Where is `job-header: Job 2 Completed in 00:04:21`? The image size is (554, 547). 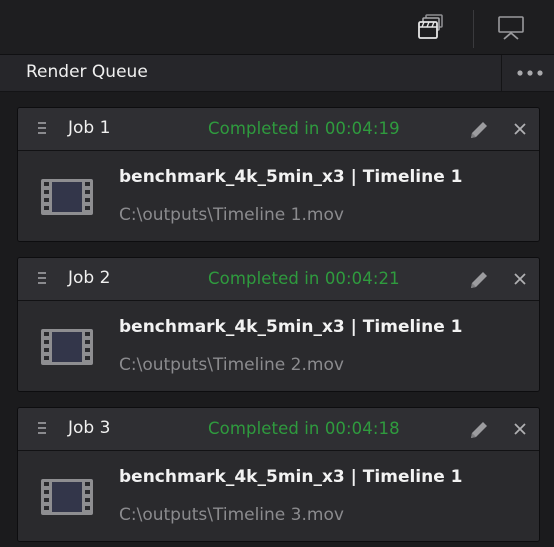
job-header: Job 2 Completed in 00:04:21 is located at coordinates (278, 279).